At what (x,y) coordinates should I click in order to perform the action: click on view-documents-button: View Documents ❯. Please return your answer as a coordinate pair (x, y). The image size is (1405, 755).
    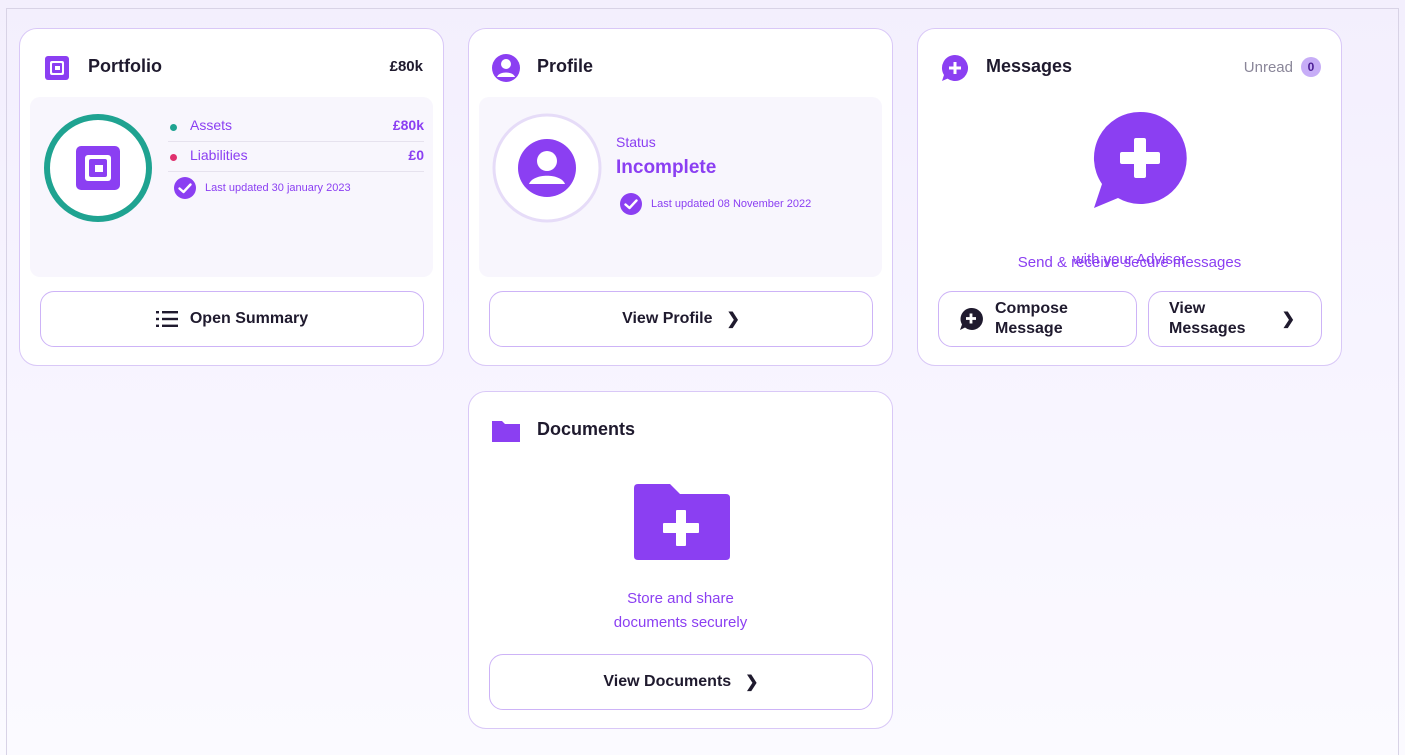
    Looking at the image, I should click on (681, 682).